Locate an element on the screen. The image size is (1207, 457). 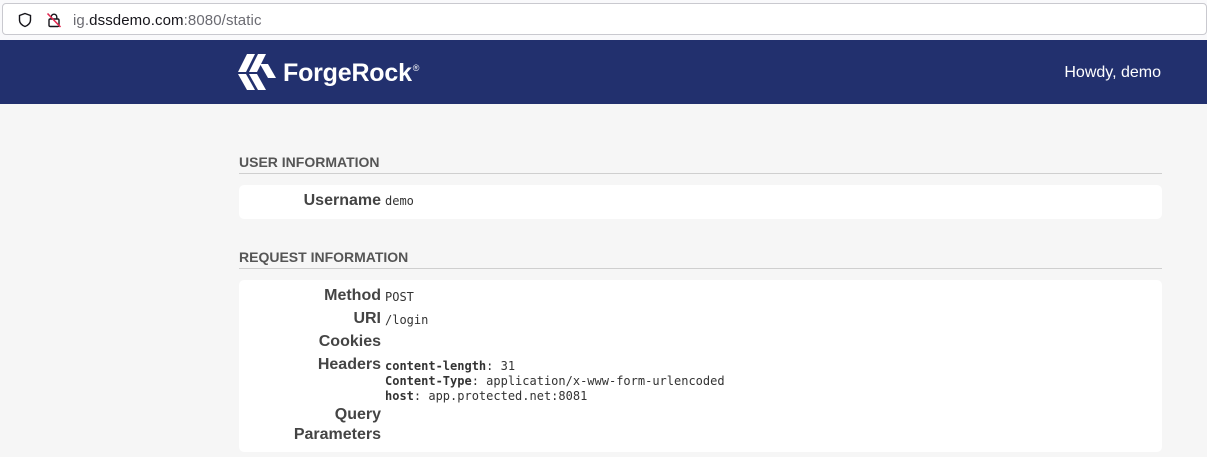
request-information-heading: REQUEST INFORMATION is located at coordinates (700, 259).